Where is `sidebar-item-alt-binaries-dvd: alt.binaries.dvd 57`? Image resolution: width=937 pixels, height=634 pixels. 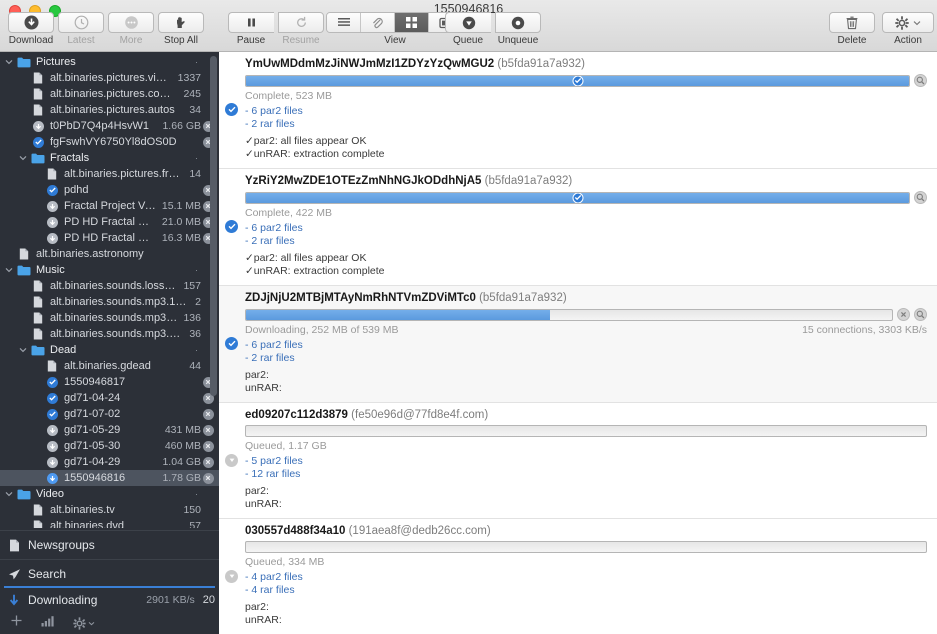 sidebar-item-alt-binaries-dvd: alt.binaries.dvd 57 is located at coordinates (109, 523).